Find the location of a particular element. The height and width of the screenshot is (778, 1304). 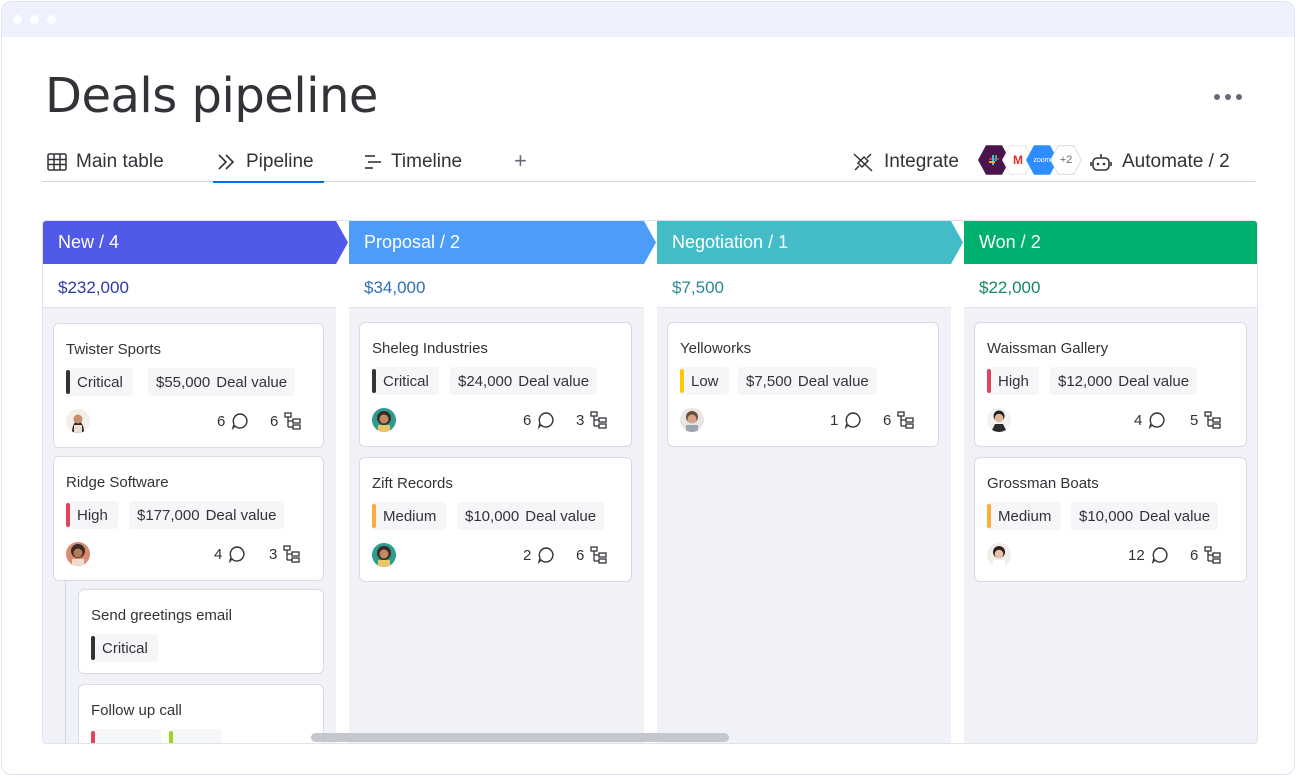

deal-name: Waissman Gallery is located at coordinates (1048, 348).